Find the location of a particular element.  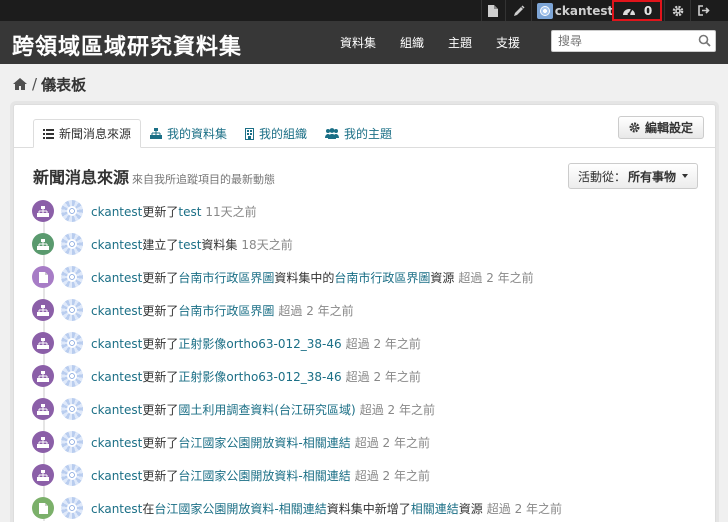

nav-datasets: 資料集 is located at coordinates (358, 42).